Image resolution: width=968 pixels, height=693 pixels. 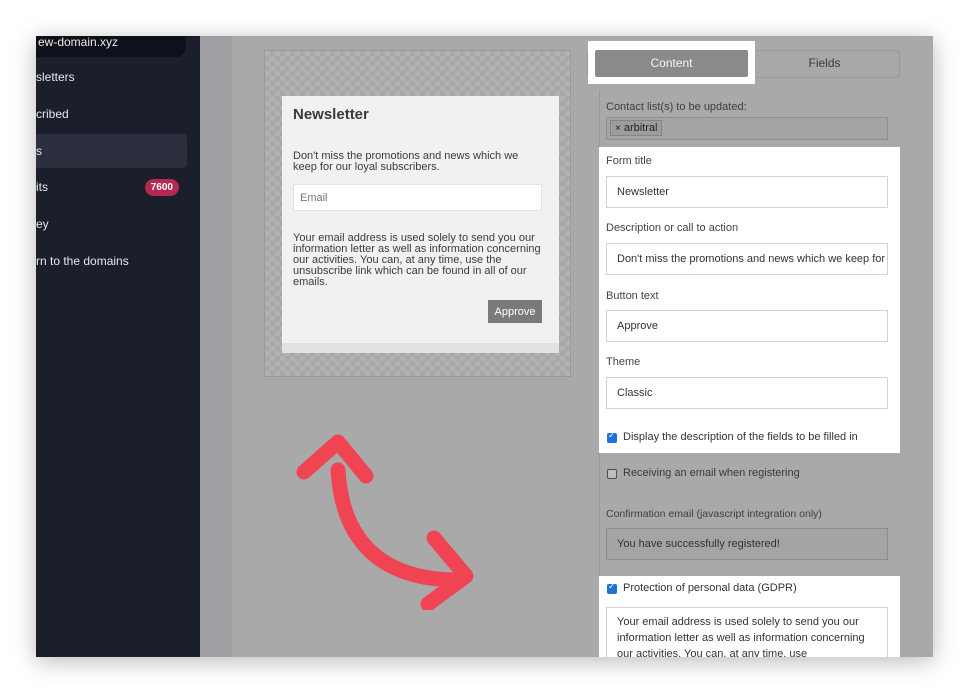 I want to click on button-text-label: Button text, so click(x=632, y=296).